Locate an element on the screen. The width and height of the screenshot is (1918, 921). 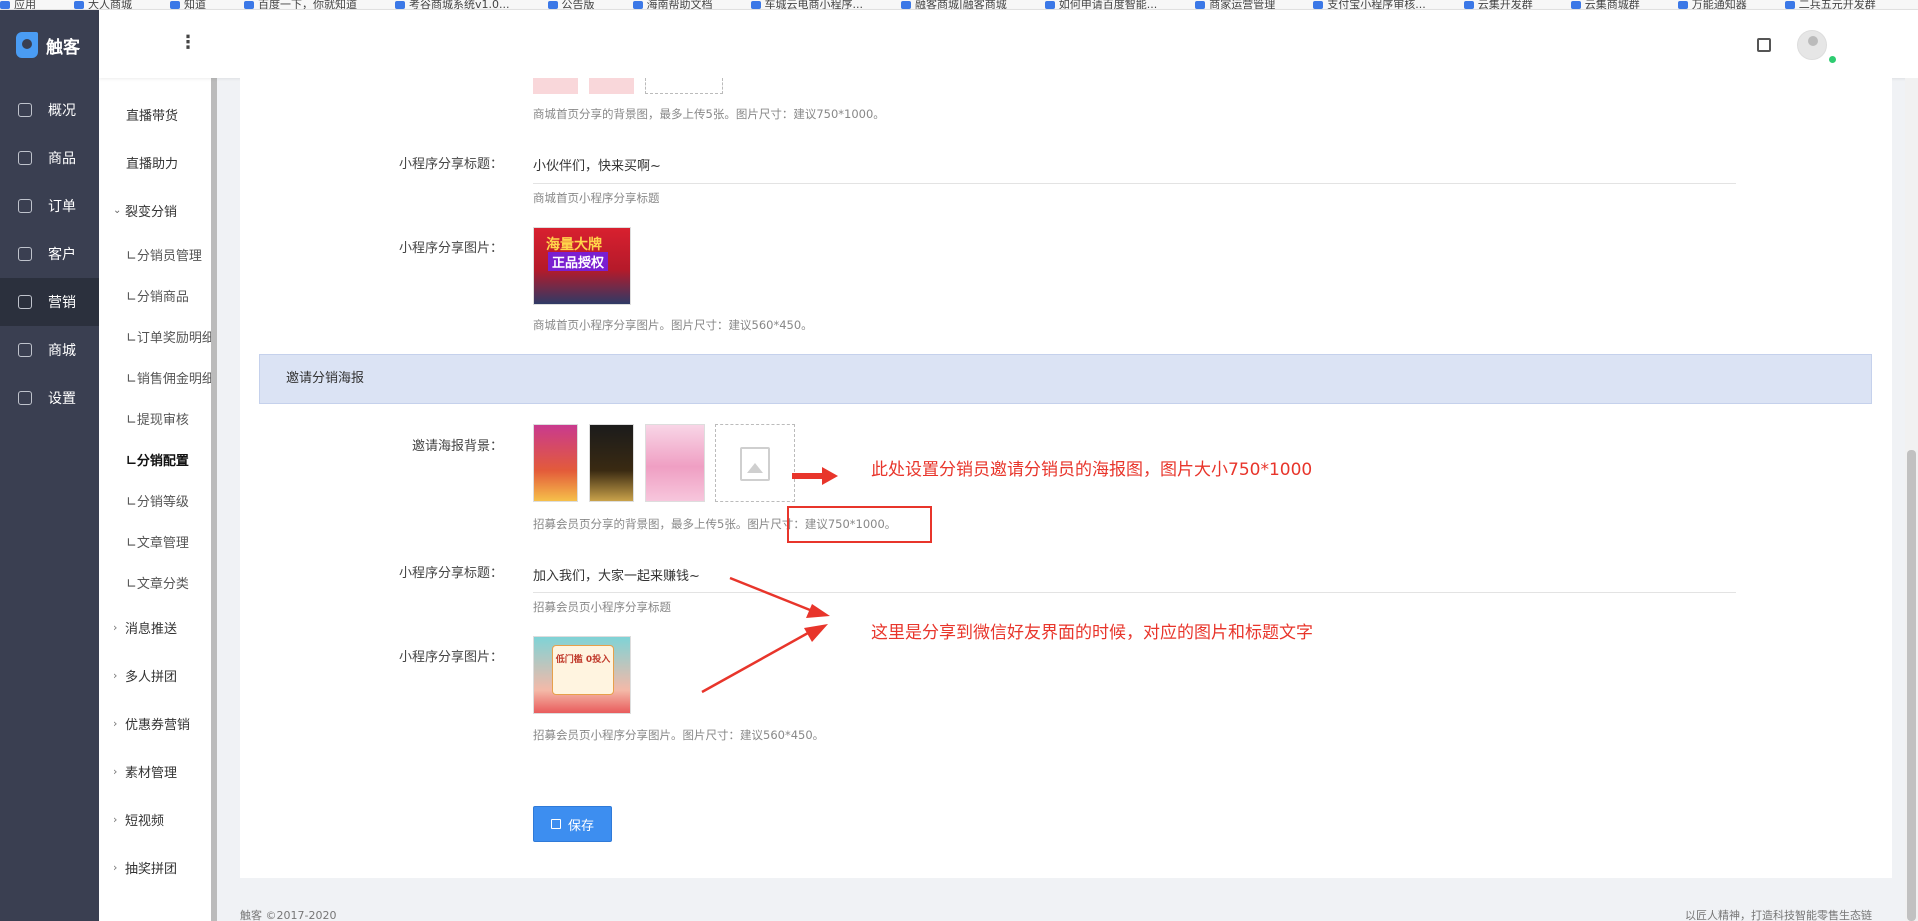
sub-group-open: ⌄ 裂变分销 is located at coordinates (155, 210).